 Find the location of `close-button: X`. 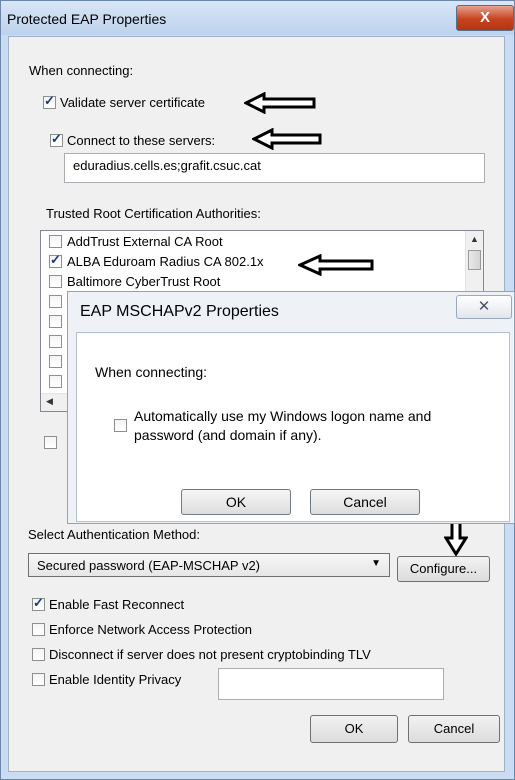

close-button: X is located at coordinates (485, 18).